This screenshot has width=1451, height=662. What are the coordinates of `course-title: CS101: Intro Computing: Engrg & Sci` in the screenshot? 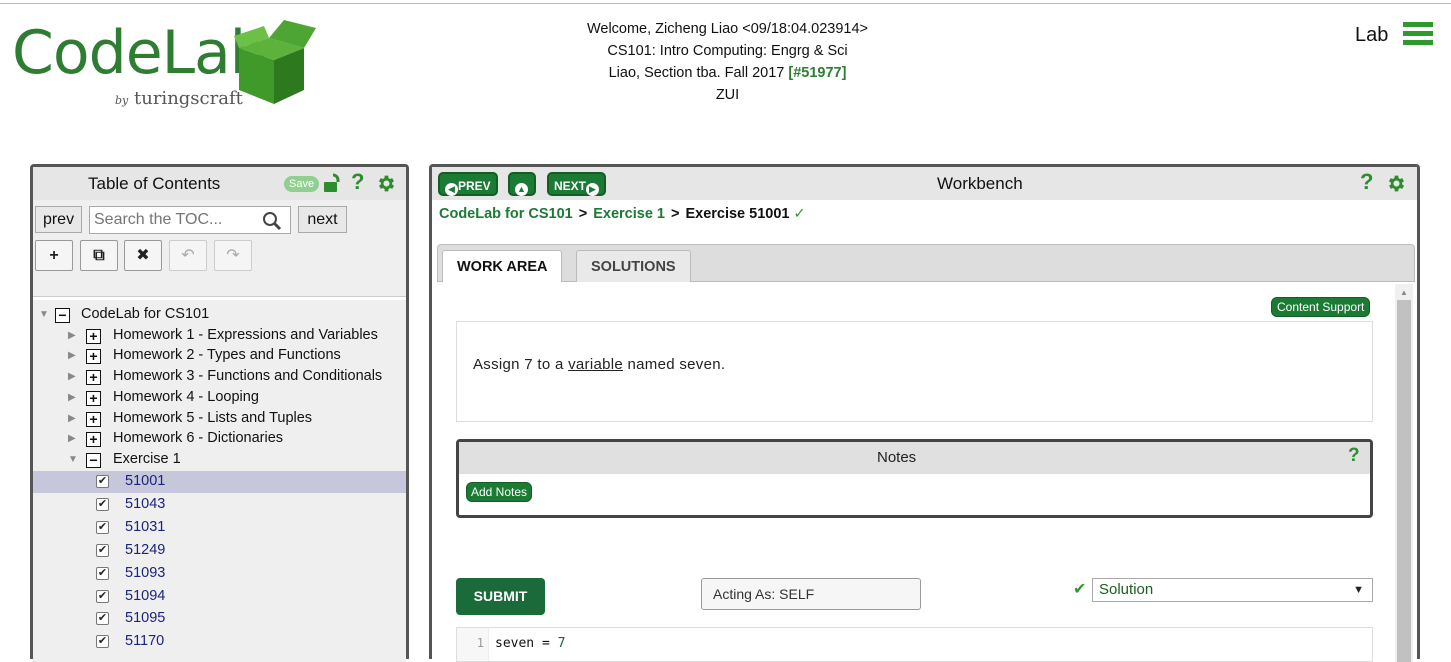 It's located at (727, 51).